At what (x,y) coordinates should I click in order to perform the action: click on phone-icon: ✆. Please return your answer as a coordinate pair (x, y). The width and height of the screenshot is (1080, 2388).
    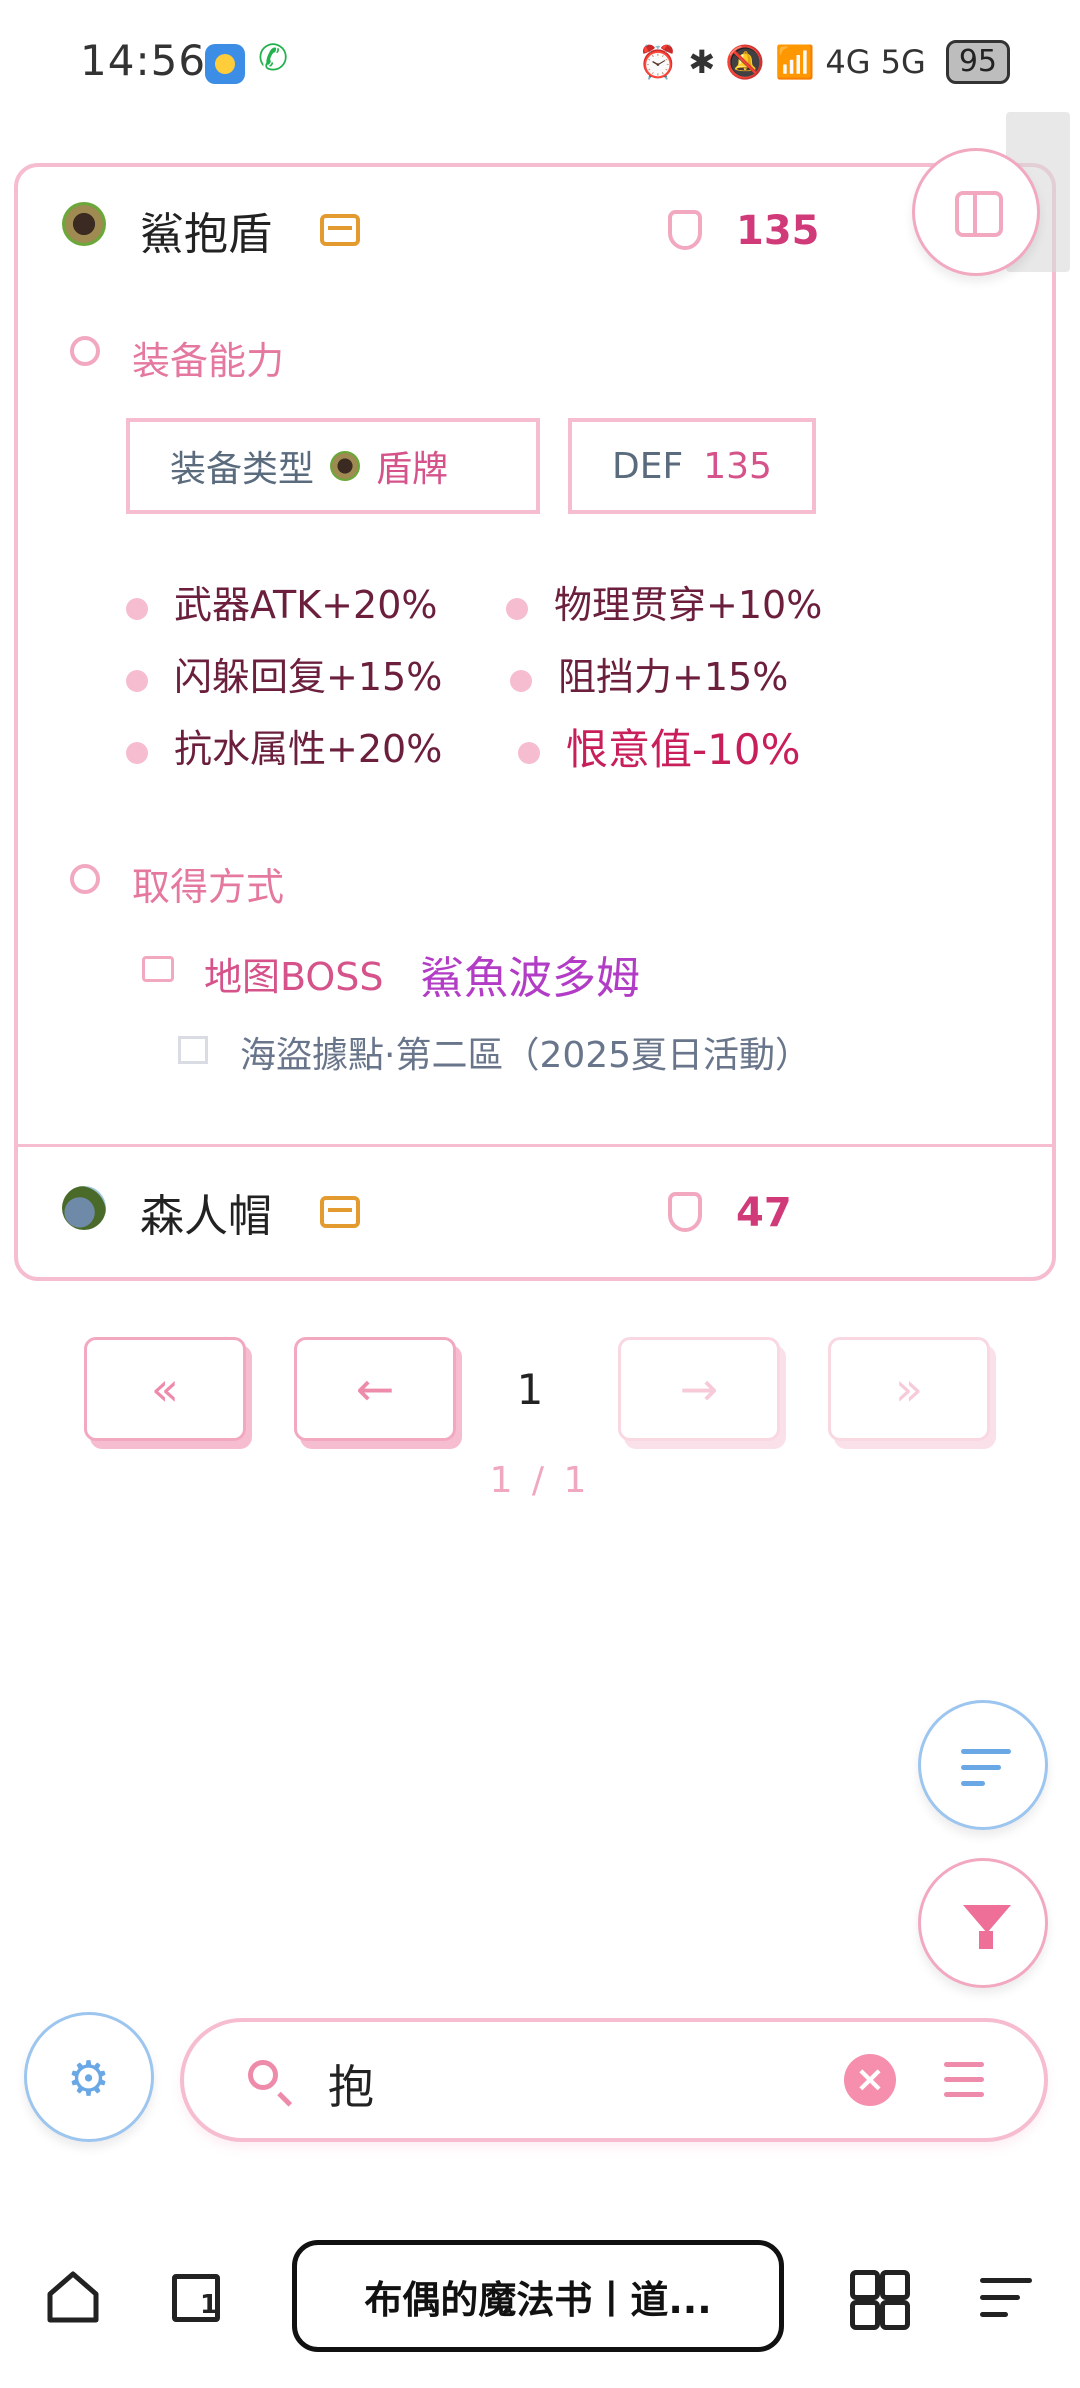
    Looking at the image, I should click on (273, 58).